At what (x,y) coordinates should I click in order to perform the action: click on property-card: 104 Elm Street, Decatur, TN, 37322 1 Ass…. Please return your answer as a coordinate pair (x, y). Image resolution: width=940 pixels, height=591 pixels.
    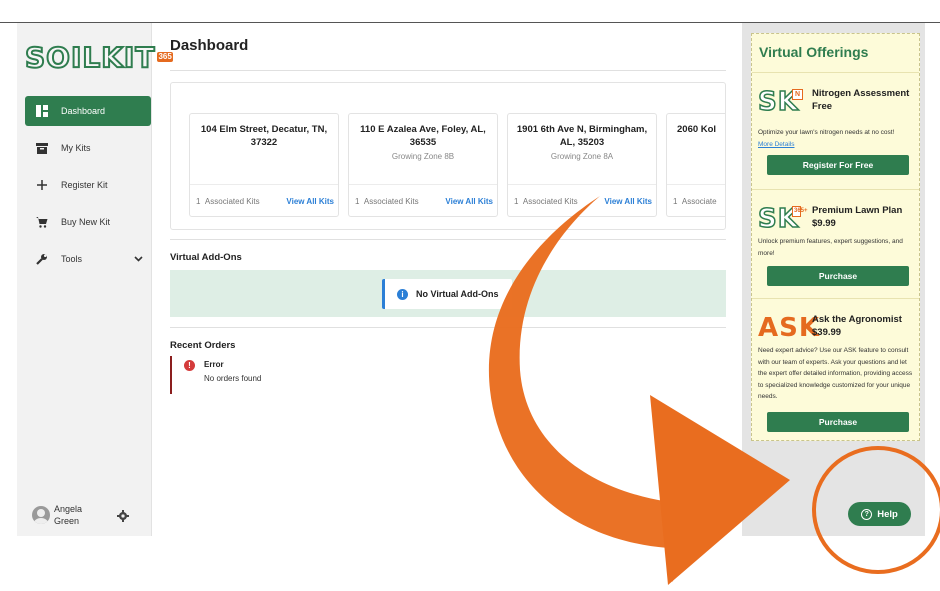
    Looking at the image, I should click on (264, 165).